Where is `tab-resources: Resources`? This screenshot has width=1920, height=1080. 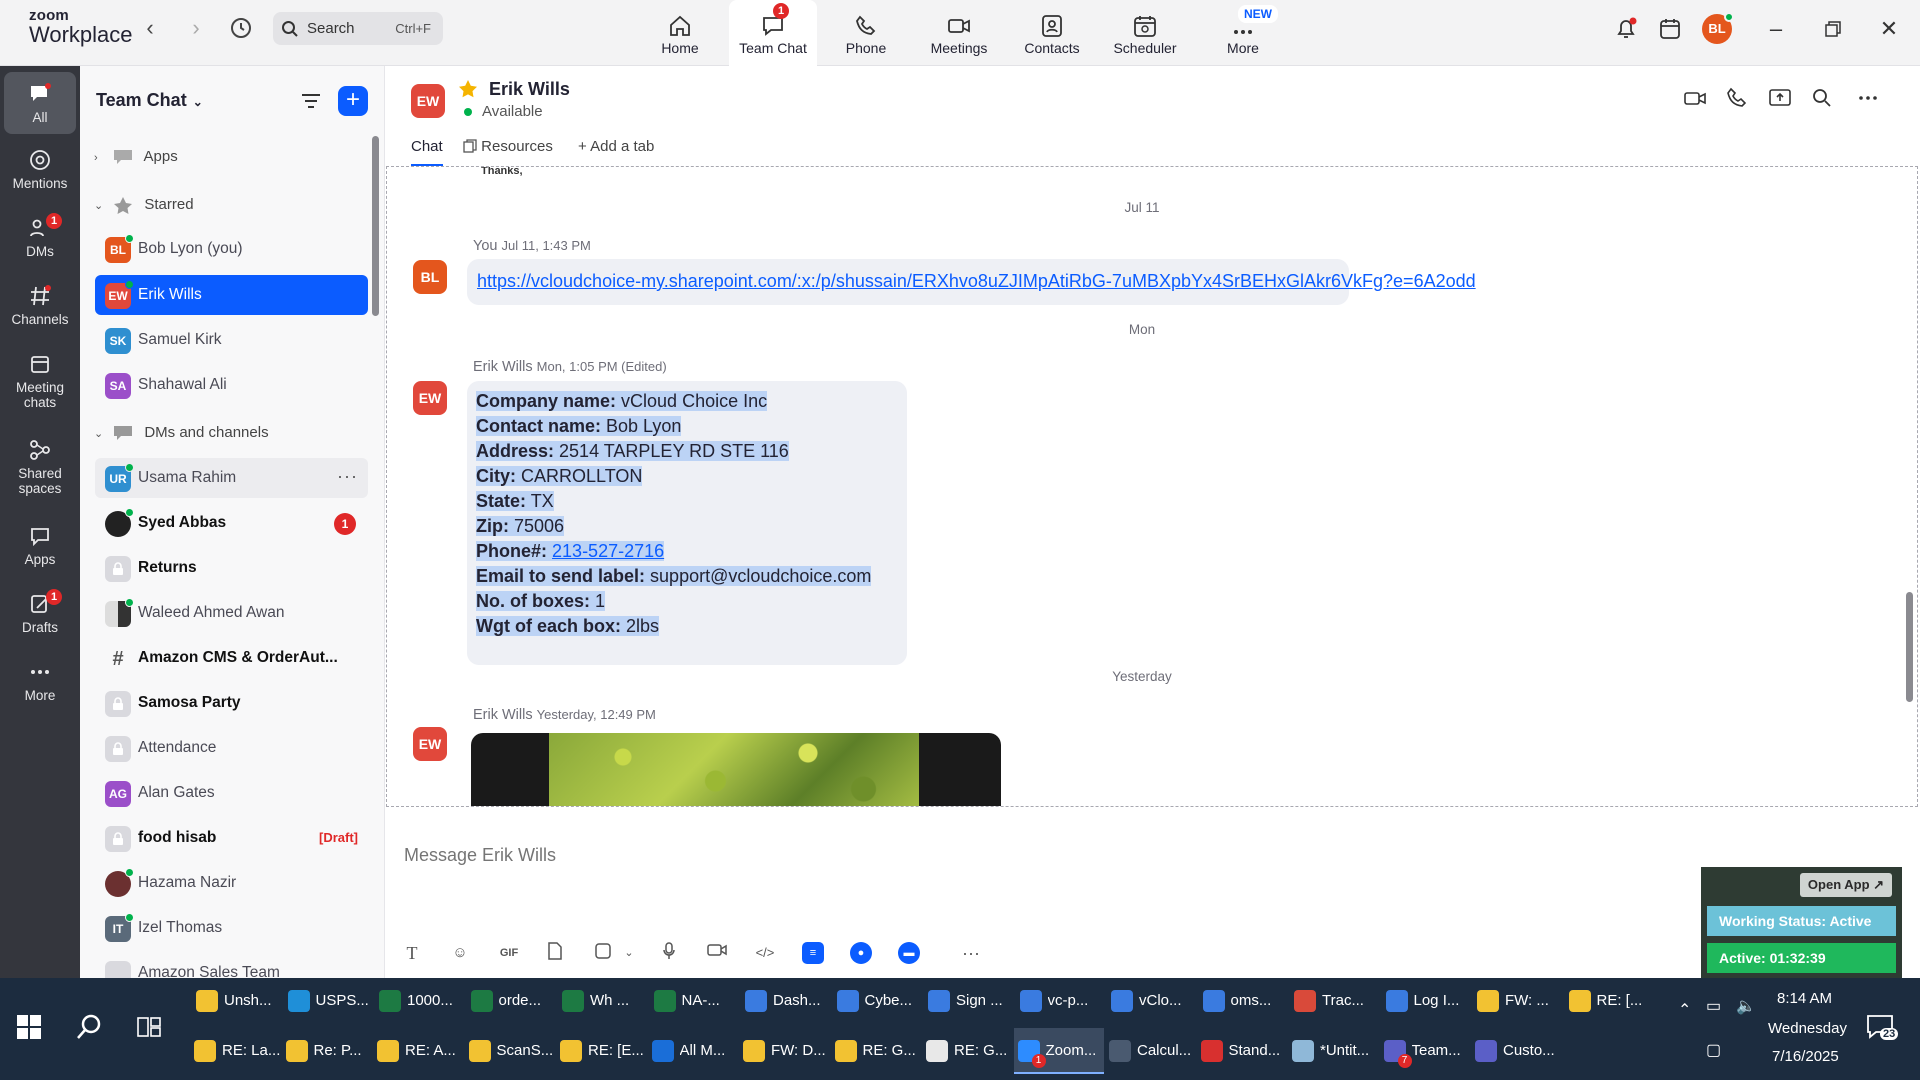
tab-resources: Resources is located at coordinates (508, 152).